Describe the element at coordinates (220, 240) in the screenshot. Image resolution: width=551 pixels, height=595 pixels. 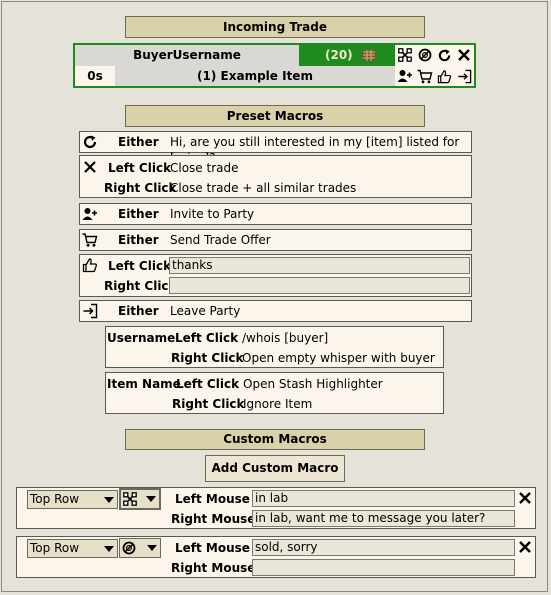
I see `macro-text: Send Trade Offer` at that location.